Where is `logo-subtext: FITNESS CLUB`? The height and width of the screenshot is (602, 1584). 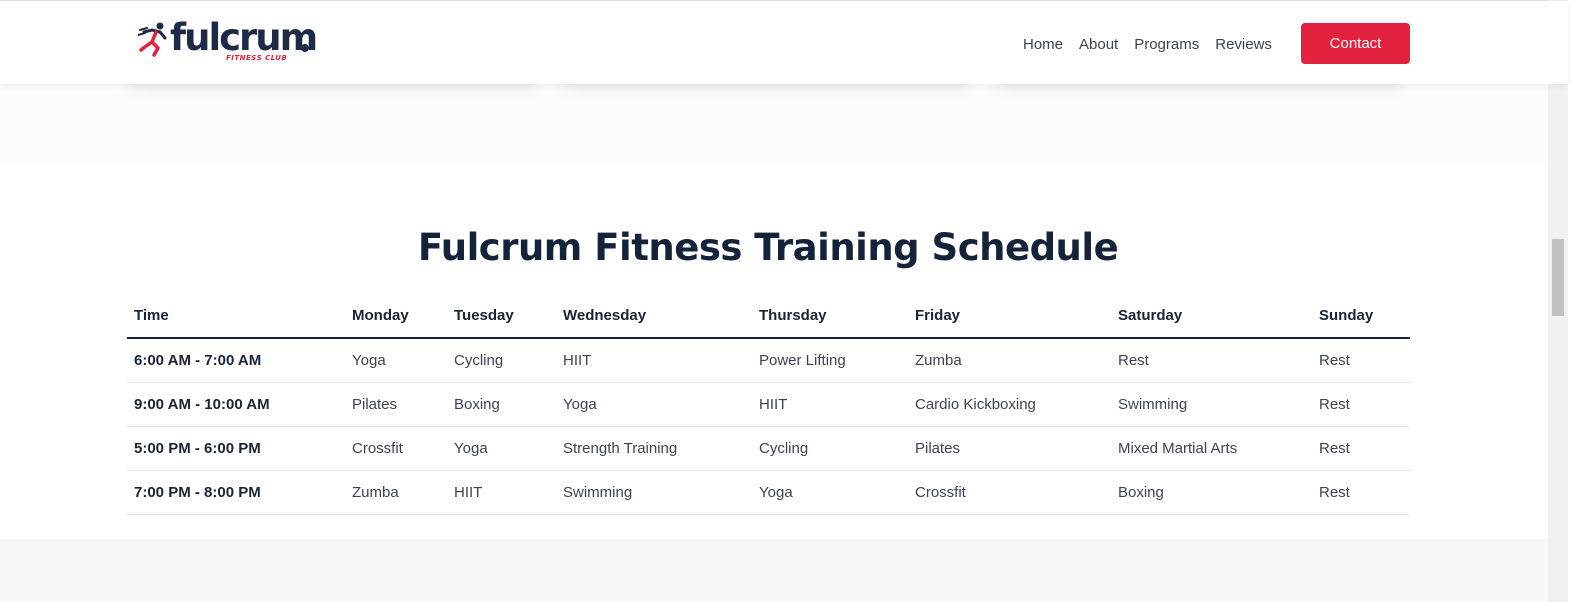
logo-subtext: FITNESS CLUB is located at coordinates (257, 58).